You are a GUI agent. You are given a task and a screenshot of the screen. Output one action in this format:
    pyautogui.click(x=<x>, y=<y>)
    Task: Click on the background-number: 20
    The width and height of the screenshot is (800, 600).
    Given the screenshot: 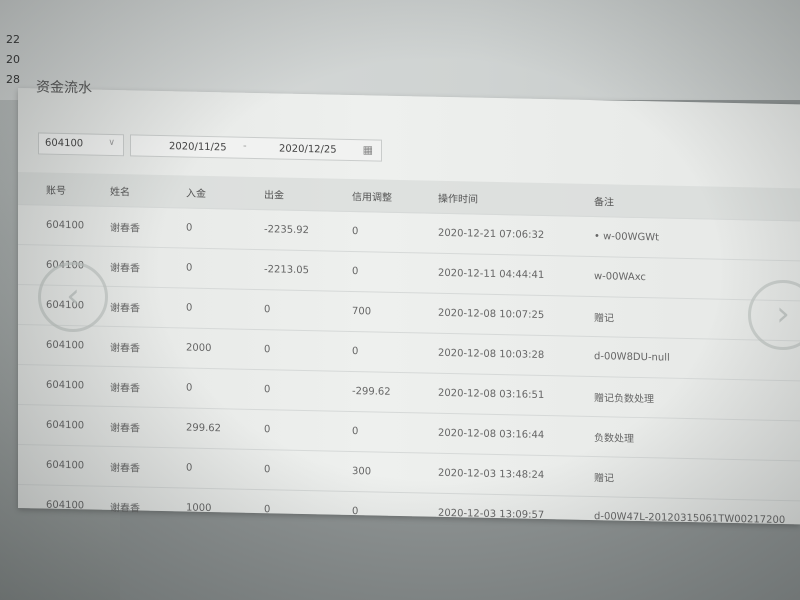 What is the action you would take?
    pyautogui.click(x=13, y=59)
    